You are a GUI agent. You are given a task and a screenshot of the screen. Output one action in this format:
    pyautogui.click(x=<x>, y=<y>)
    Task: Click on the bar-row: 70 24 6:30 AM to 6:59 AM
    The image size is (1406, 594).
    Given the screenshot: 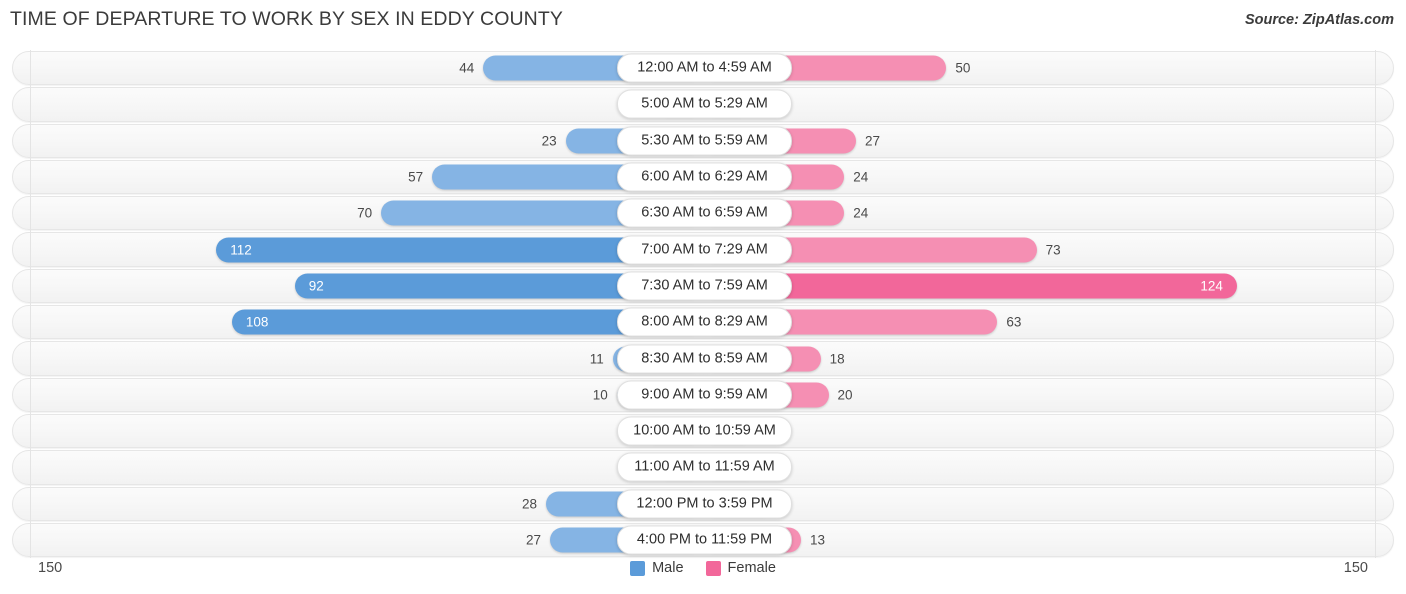 What is the action you would take?
    pyautogui.click(x=703, y=213)
    